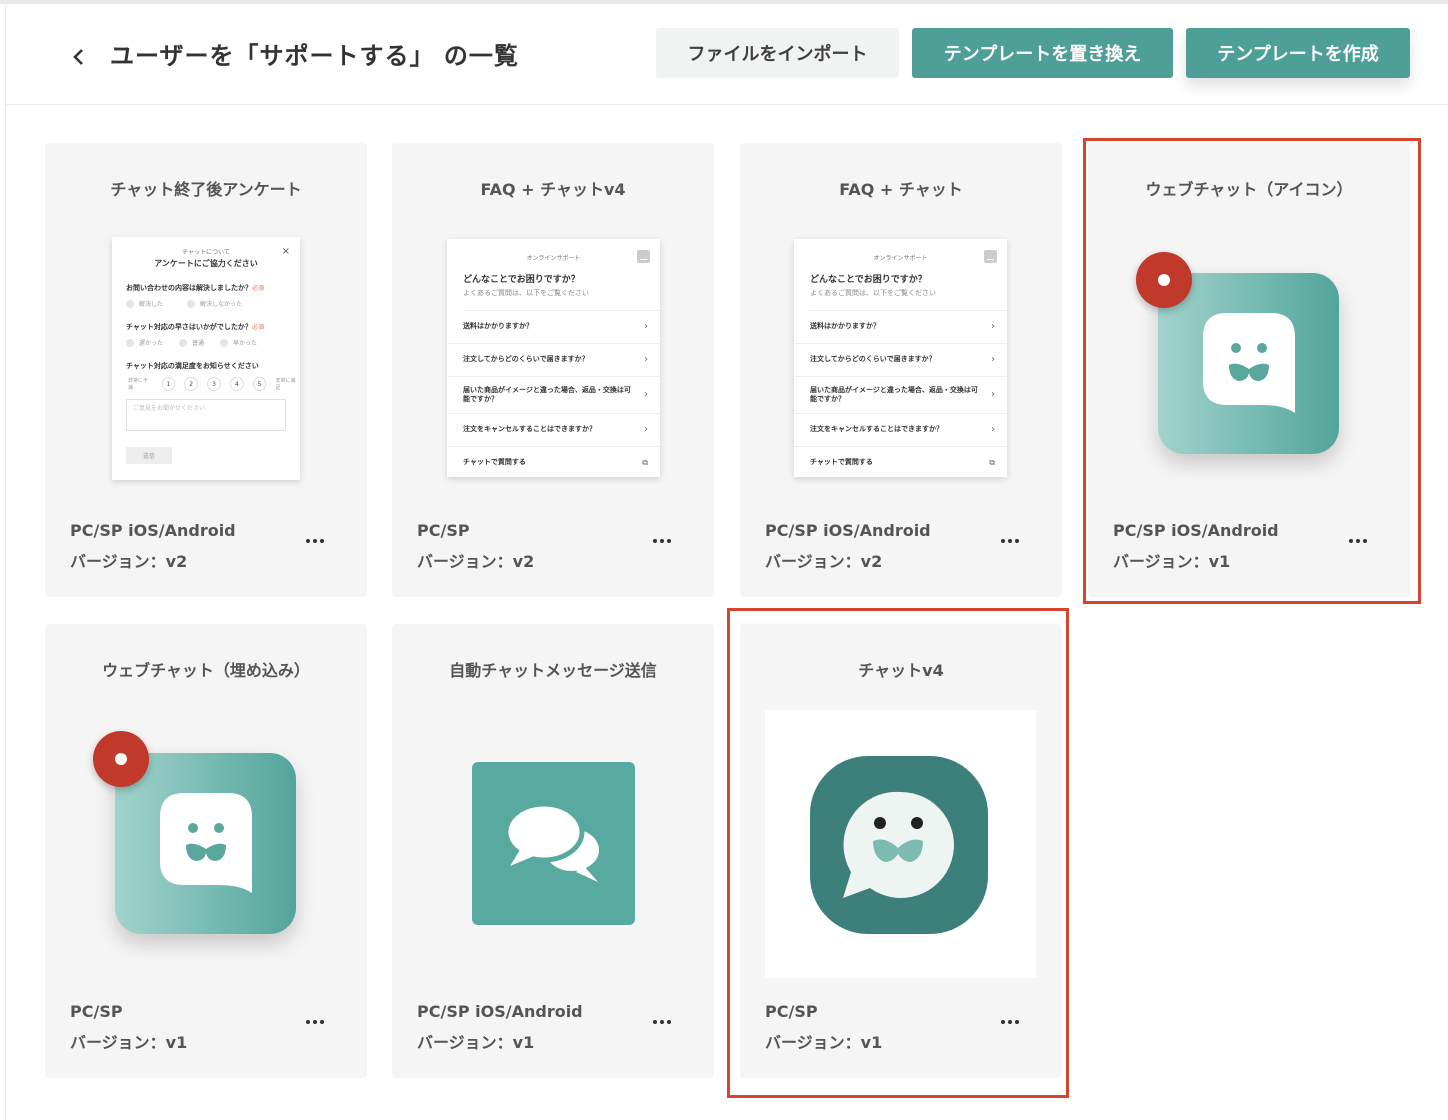  Describe the element at coordinates (206, 252) in the screenshot. I see `survey-top-label: チャットについて` at that location.